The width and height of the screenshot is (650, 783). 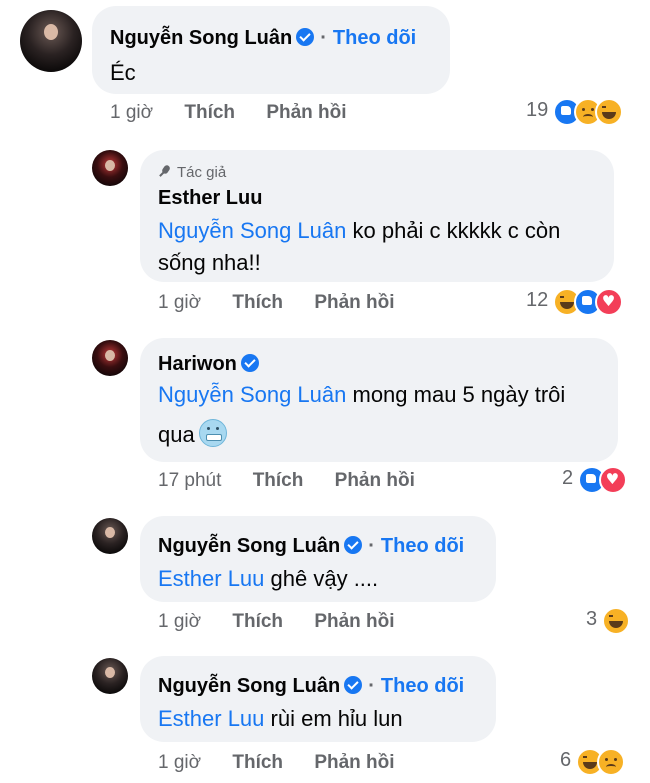 What do you see at coordinates (592, 619) in the screenshot?
I see `reaction-count: 3` at bounding box center [592, 619].